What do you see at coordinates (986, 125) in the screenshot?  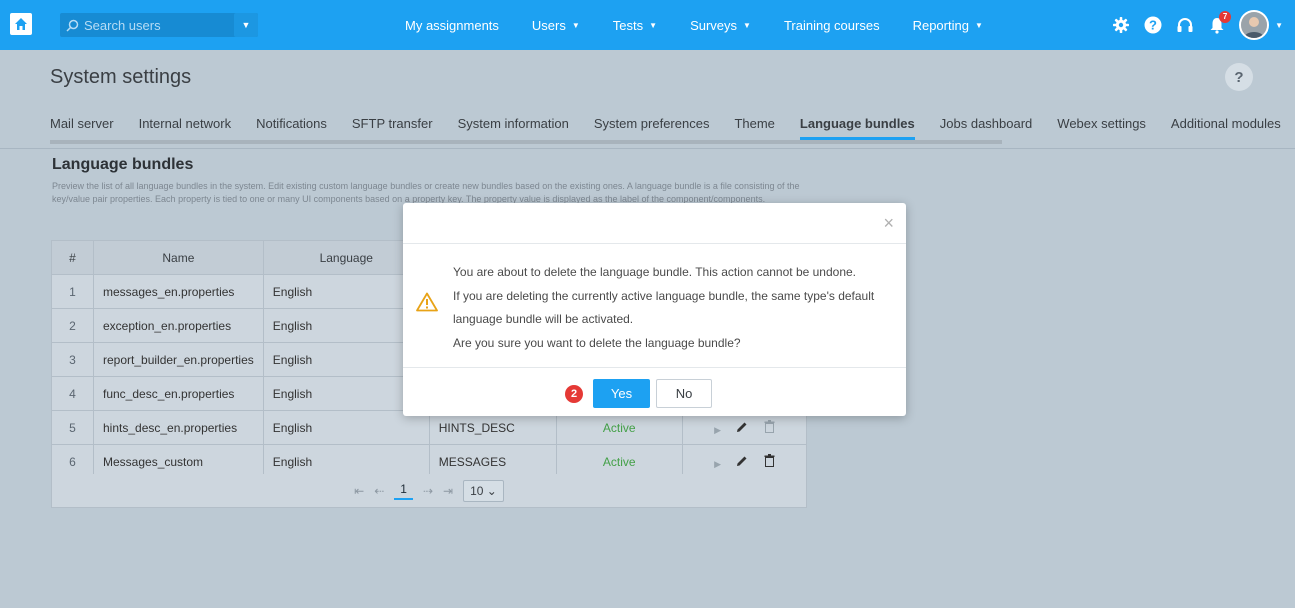 I see `tab-jobs-dashboard: Jobs dashboard` at bounding box center [986, 125].